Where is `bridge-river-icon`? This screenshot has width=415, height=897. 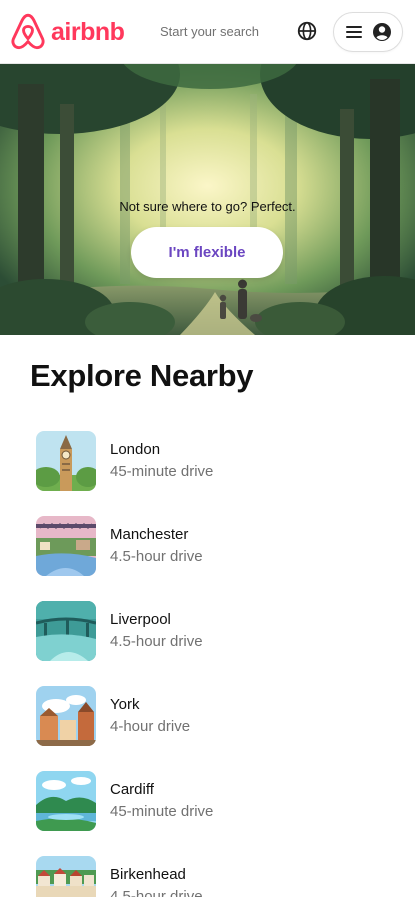 bridge-river-icon is located at coordinates (66, 631).